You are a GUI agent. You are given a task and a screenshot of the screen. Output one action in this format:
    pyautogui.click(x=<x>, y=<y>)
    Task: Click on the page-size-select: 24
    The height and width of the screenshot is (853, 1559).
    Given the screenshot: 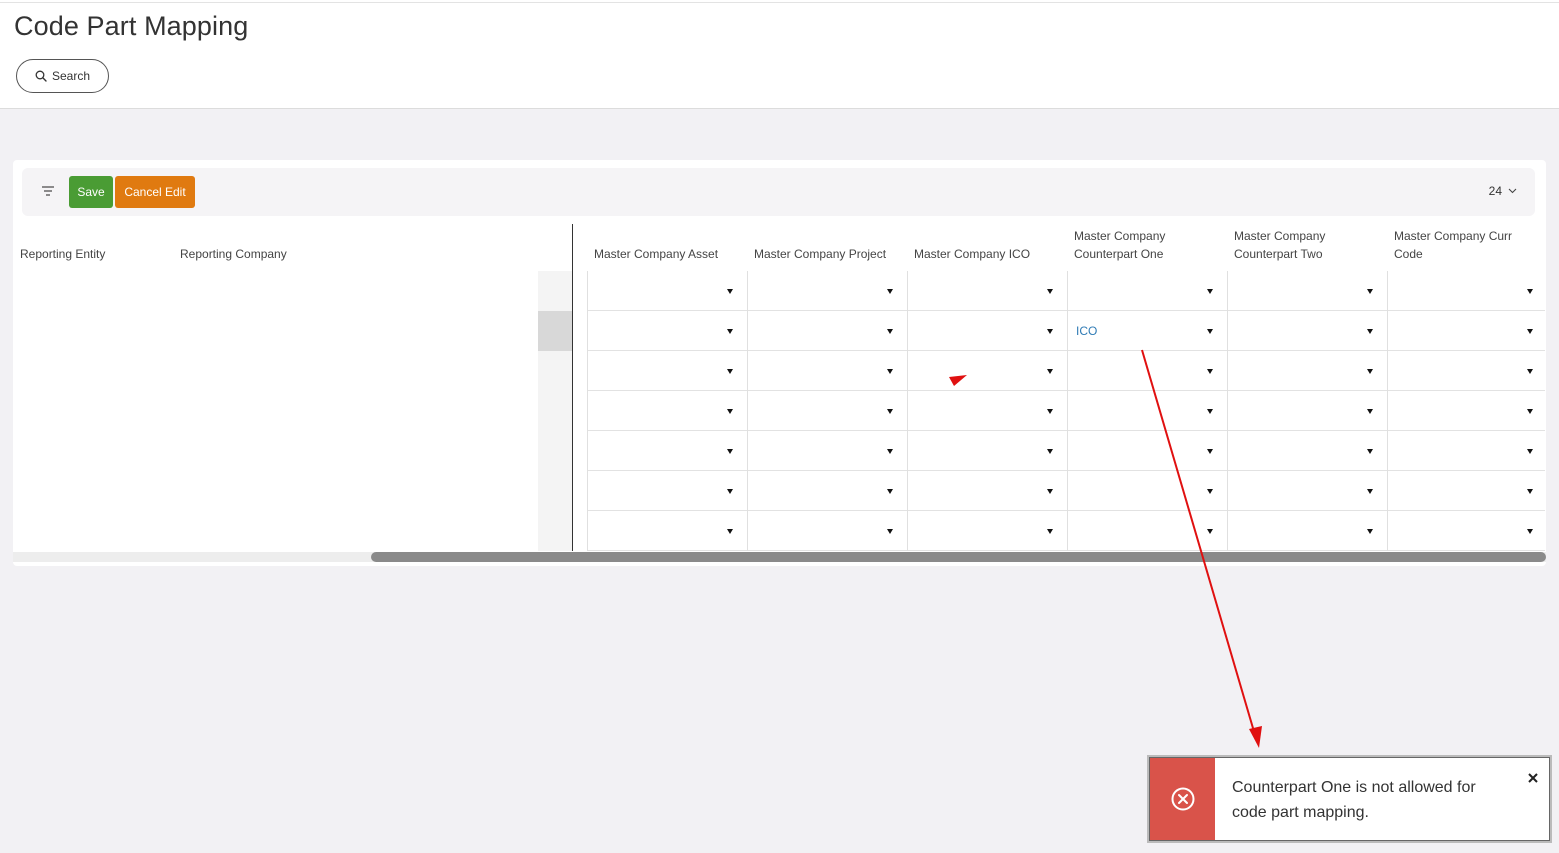 What is the action you would take?
    pyautogui.click(x=1503, y=191)
    